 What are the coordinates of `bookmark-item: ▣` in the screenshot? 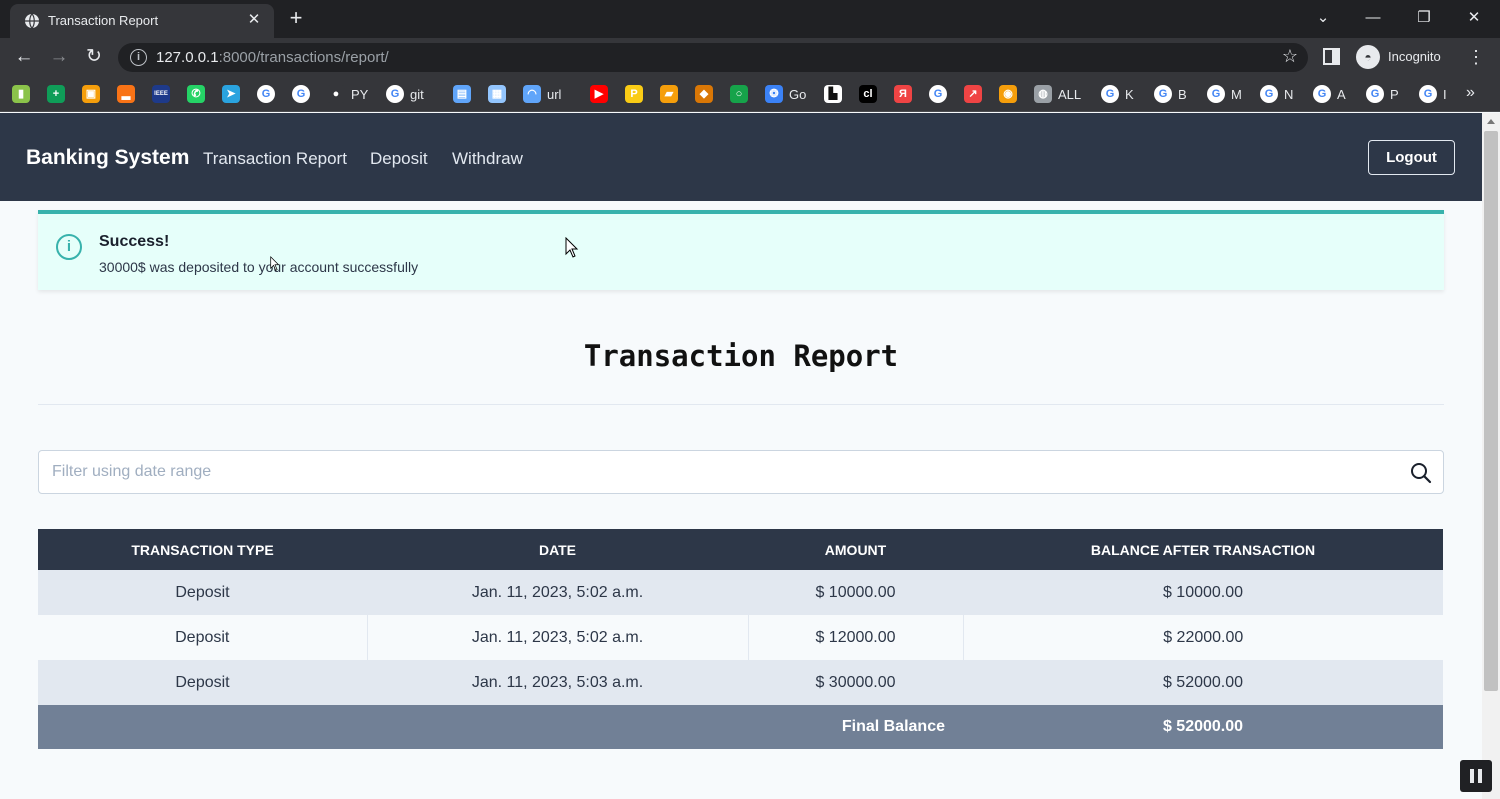 It's located at (91, 94).